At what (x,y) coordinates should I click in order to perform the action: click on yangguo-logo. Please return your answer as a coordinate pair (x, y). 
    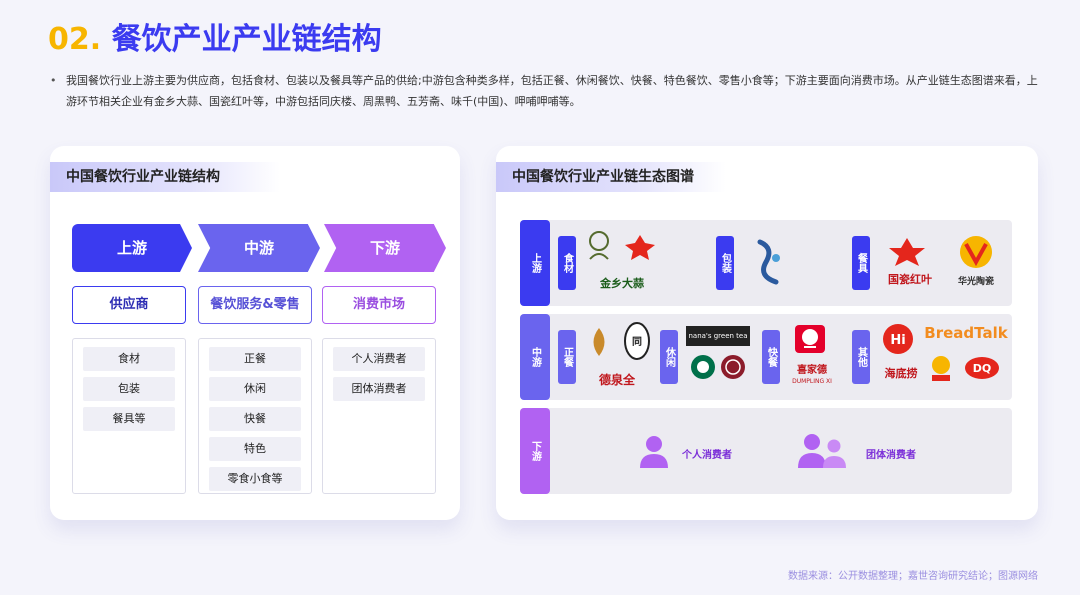
    Looking at the image, I should click on (941, 368).